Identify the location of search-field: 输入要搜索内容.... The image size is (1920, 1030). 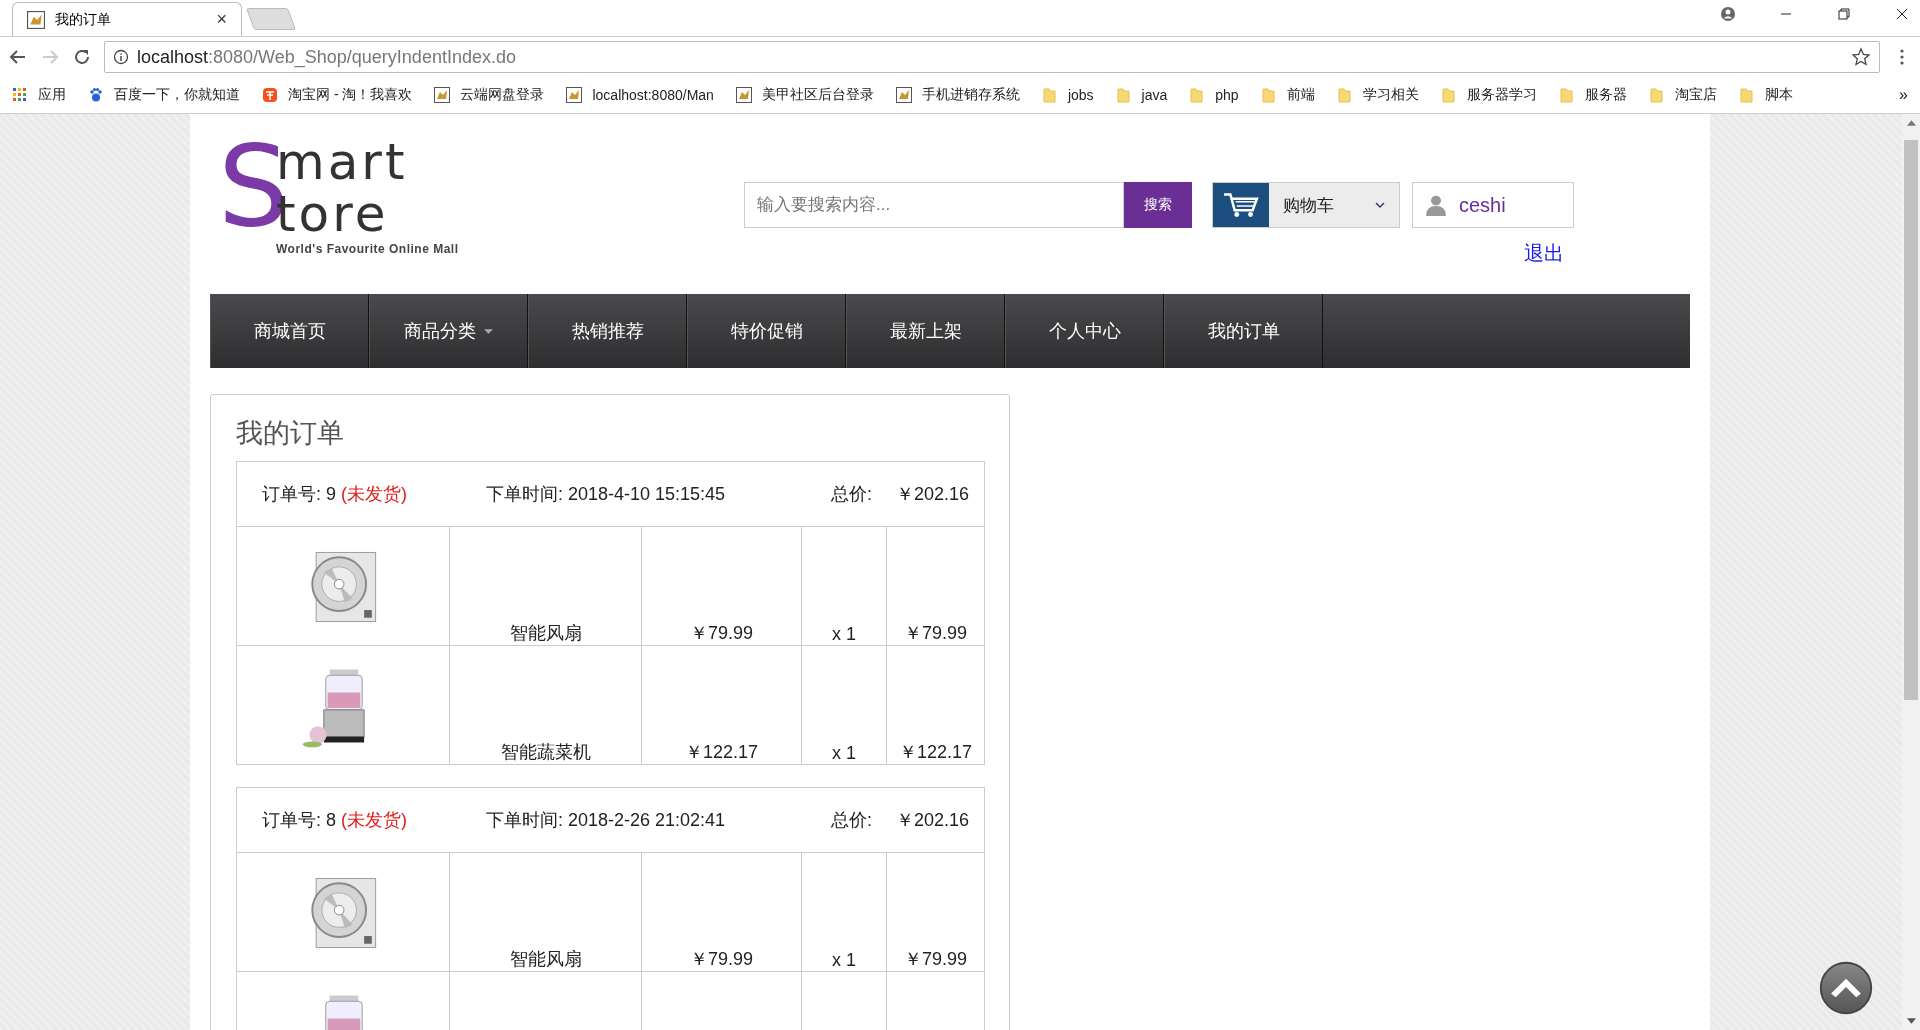
(934, 205).